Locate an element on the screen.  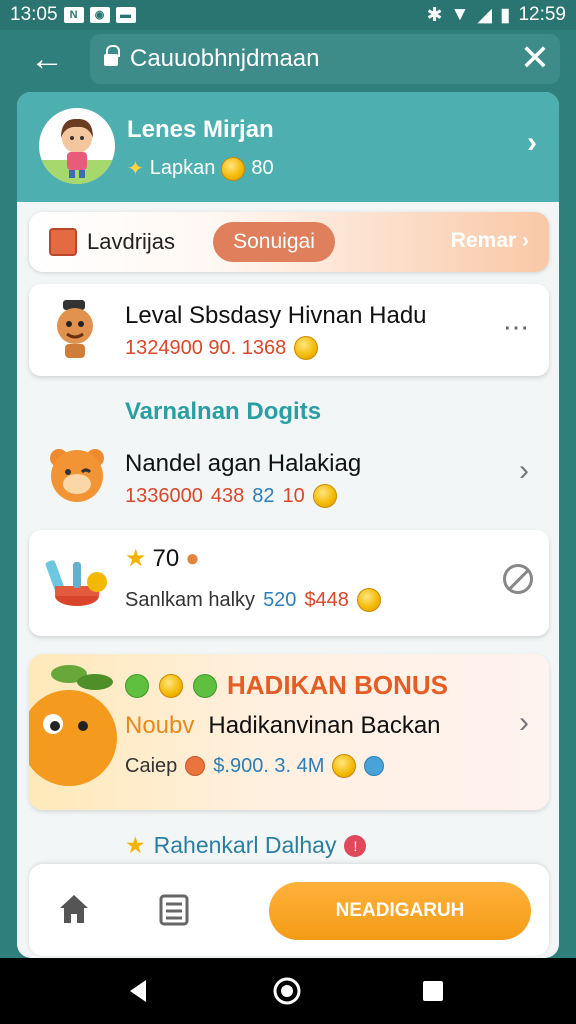
tab-right-label: Remar is located at coordinates (483, 240).